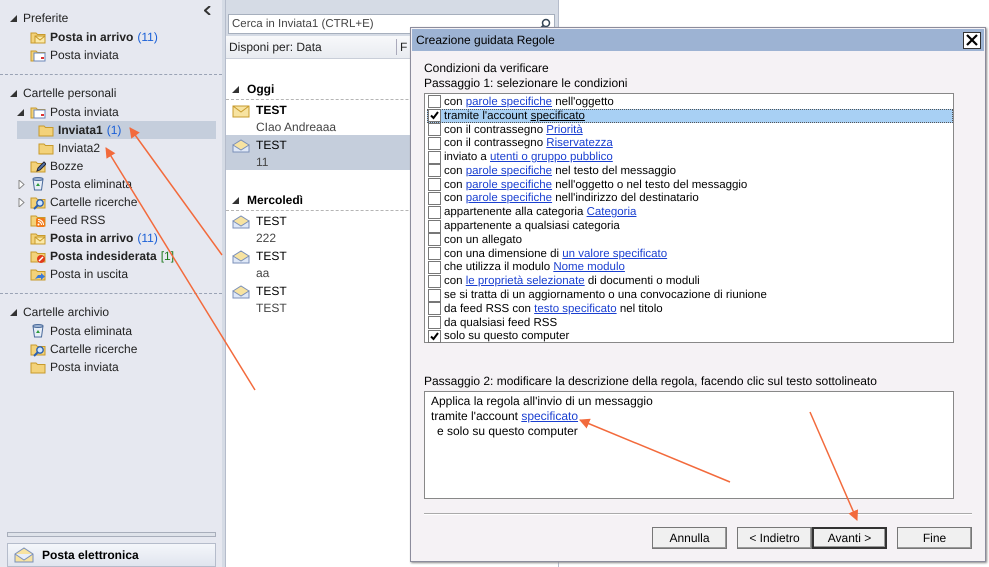 This screenshot has height=567, width=989. I want to click on condition-label: con una dimensione di un valore specificato, so click(556, 254).